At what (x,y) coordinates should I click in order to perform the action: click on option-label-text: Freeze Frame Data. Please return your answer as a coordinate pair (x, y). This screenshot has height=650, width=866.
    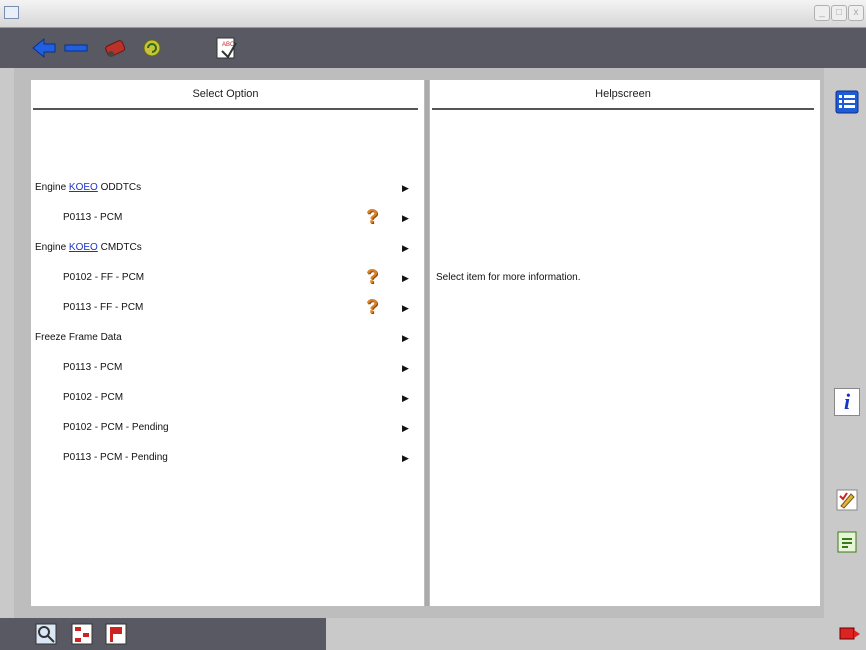
    Looking at the image, I should click on (78, 337).